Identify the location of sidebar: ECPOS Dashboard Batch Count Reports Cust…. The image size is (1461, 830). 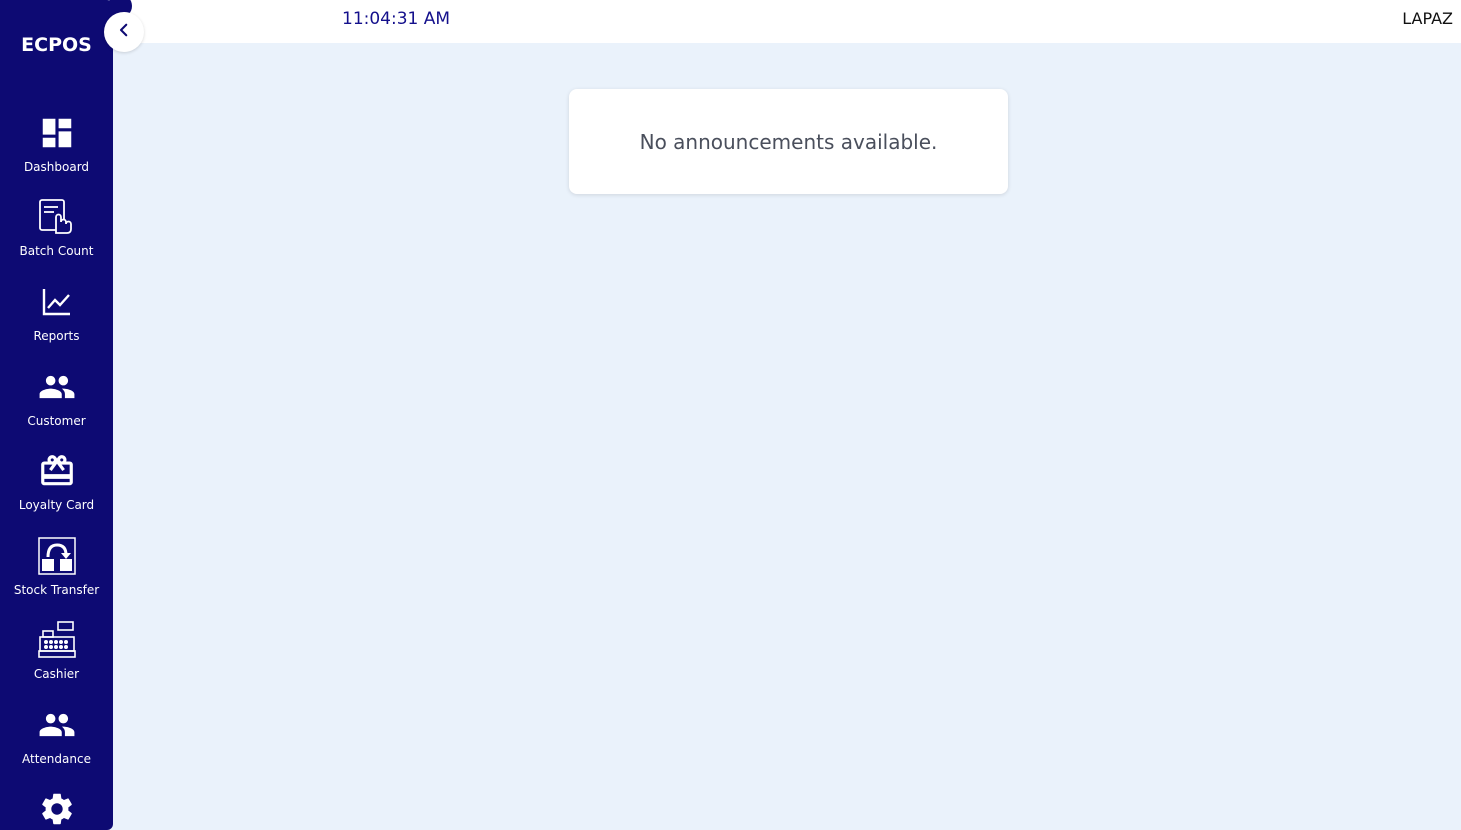
(56, 415).